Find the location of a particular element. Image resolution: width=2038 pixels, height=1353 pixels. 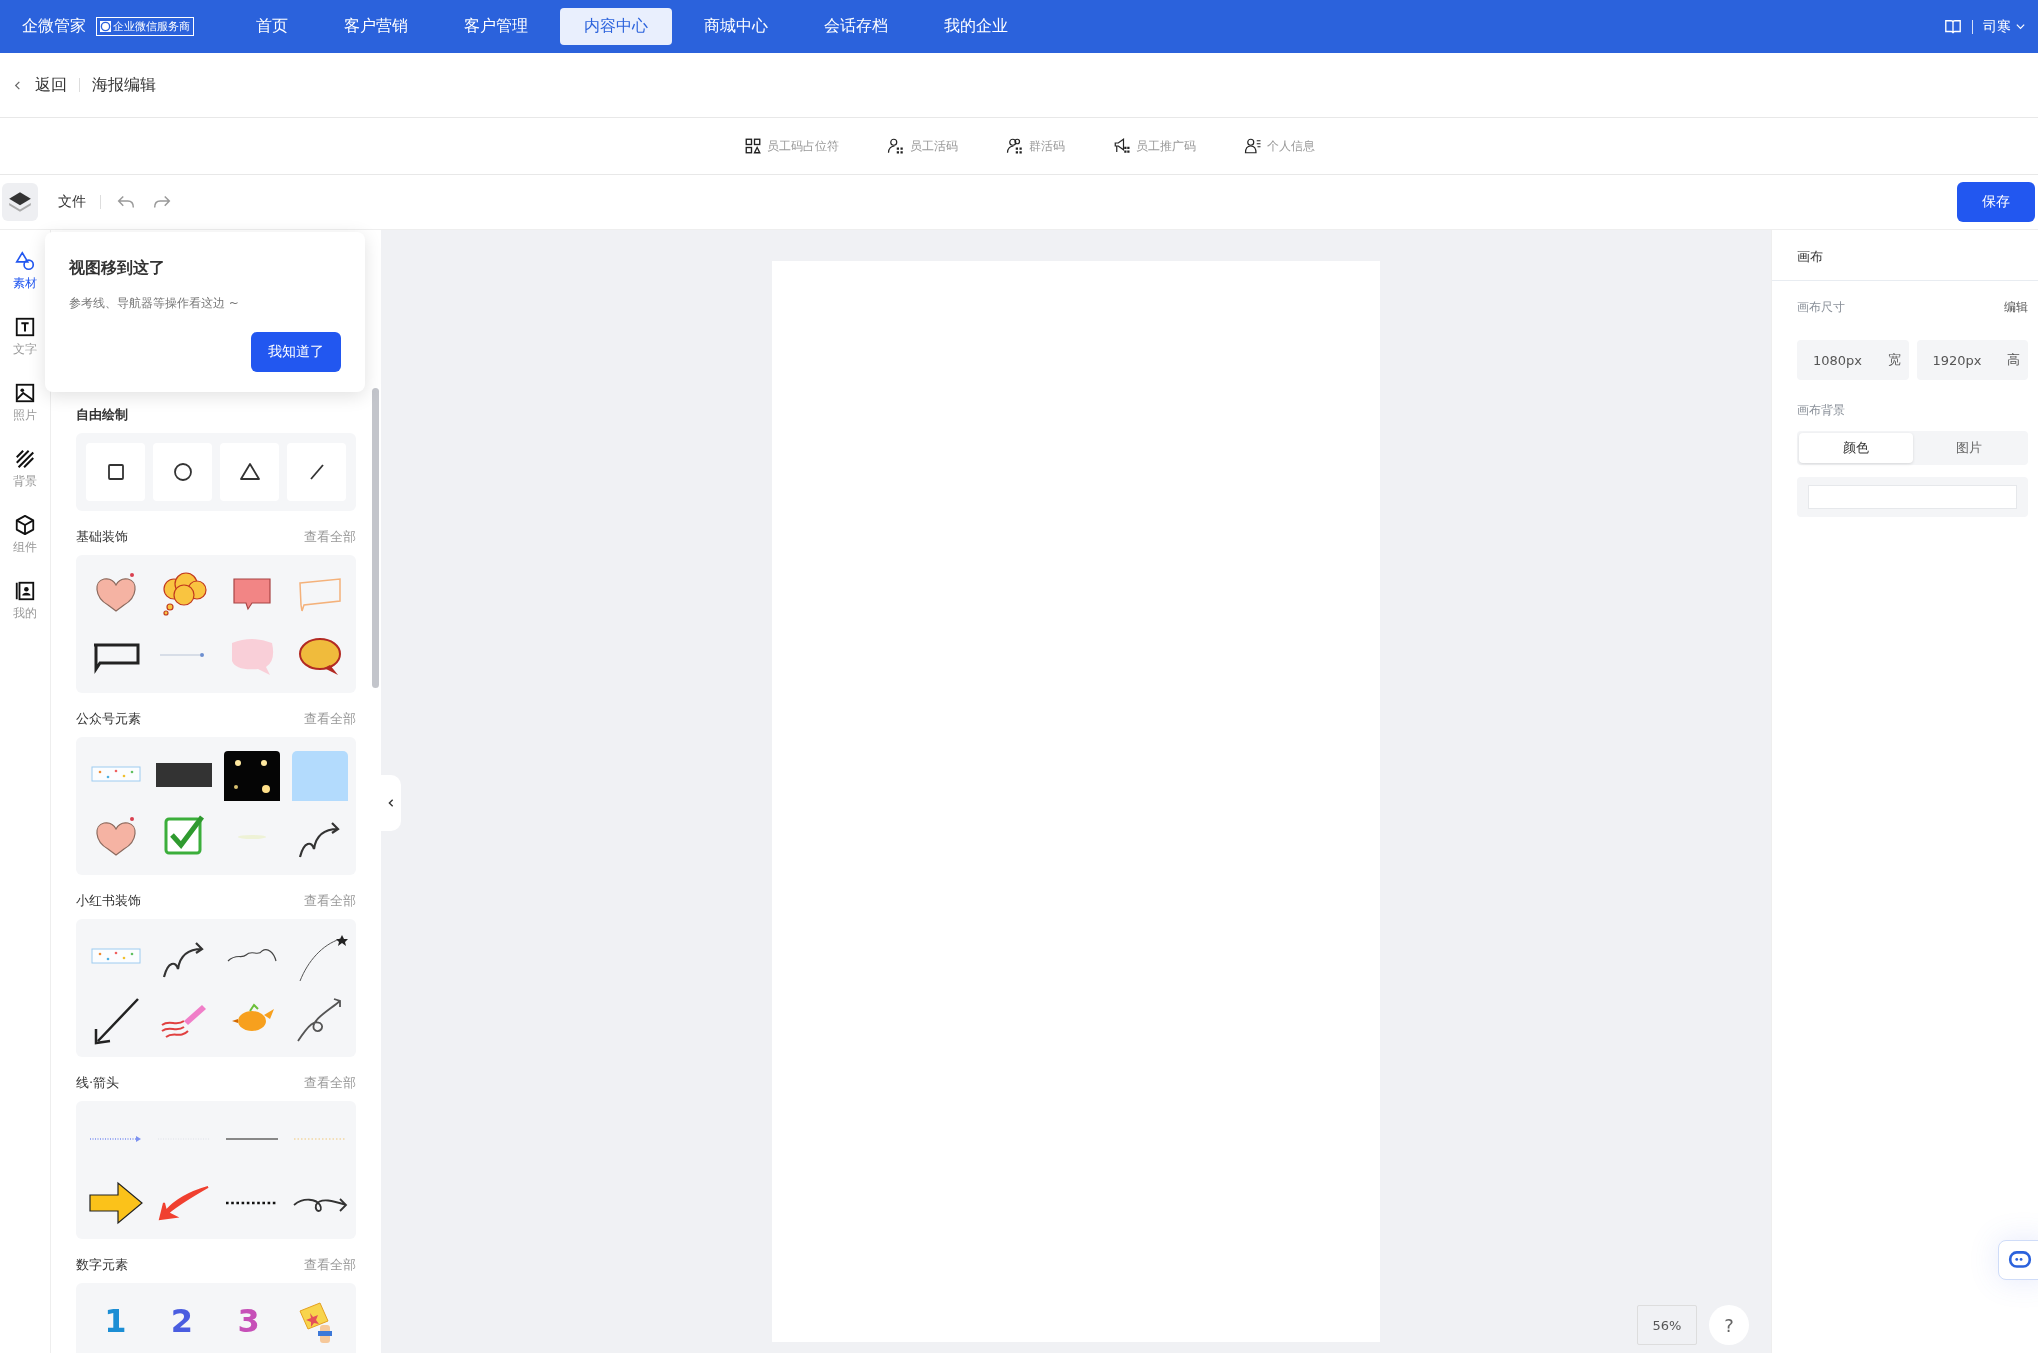

sidebar-tab: 素材 is located at coordinates (25, 271).